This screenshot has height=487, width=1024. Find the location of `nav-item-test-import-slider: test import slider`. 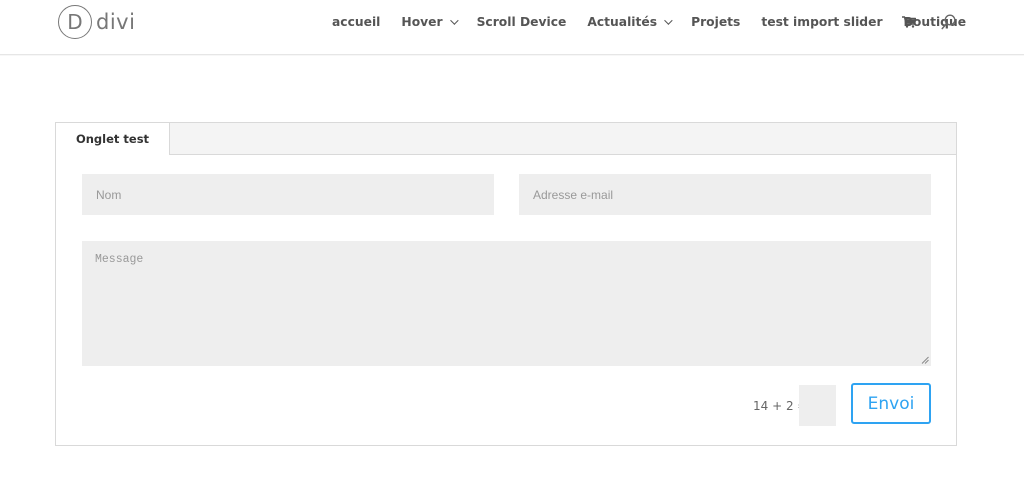

nav-item-test-import-slider: test import slider is located at coordinates (821, 22).